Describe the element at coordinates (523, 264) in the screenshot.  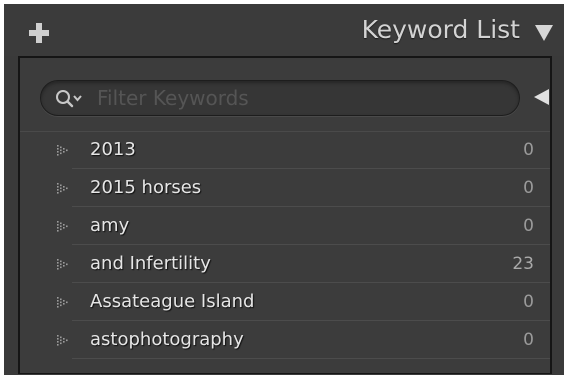
I see `keyword-count: 23` at that location.